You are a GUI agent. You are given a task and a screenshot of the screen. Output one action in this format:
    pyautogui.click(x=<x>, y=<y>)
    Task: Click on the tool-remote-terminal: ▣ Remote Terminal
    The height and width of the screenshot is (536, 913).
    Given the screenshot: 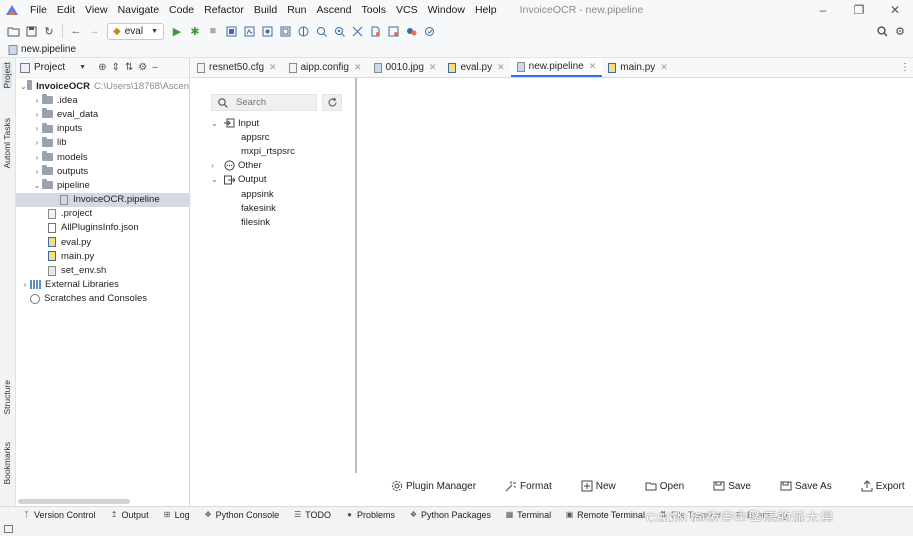 What is the action you would take?
    pyautogui.click(x=605, y=515)
    